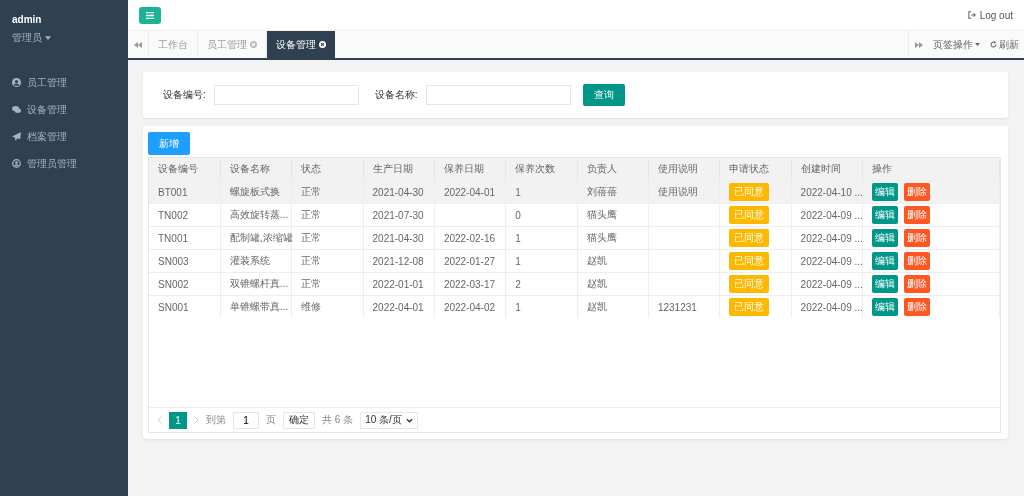  I want to click on table-cell: 0, so click(518, 215).